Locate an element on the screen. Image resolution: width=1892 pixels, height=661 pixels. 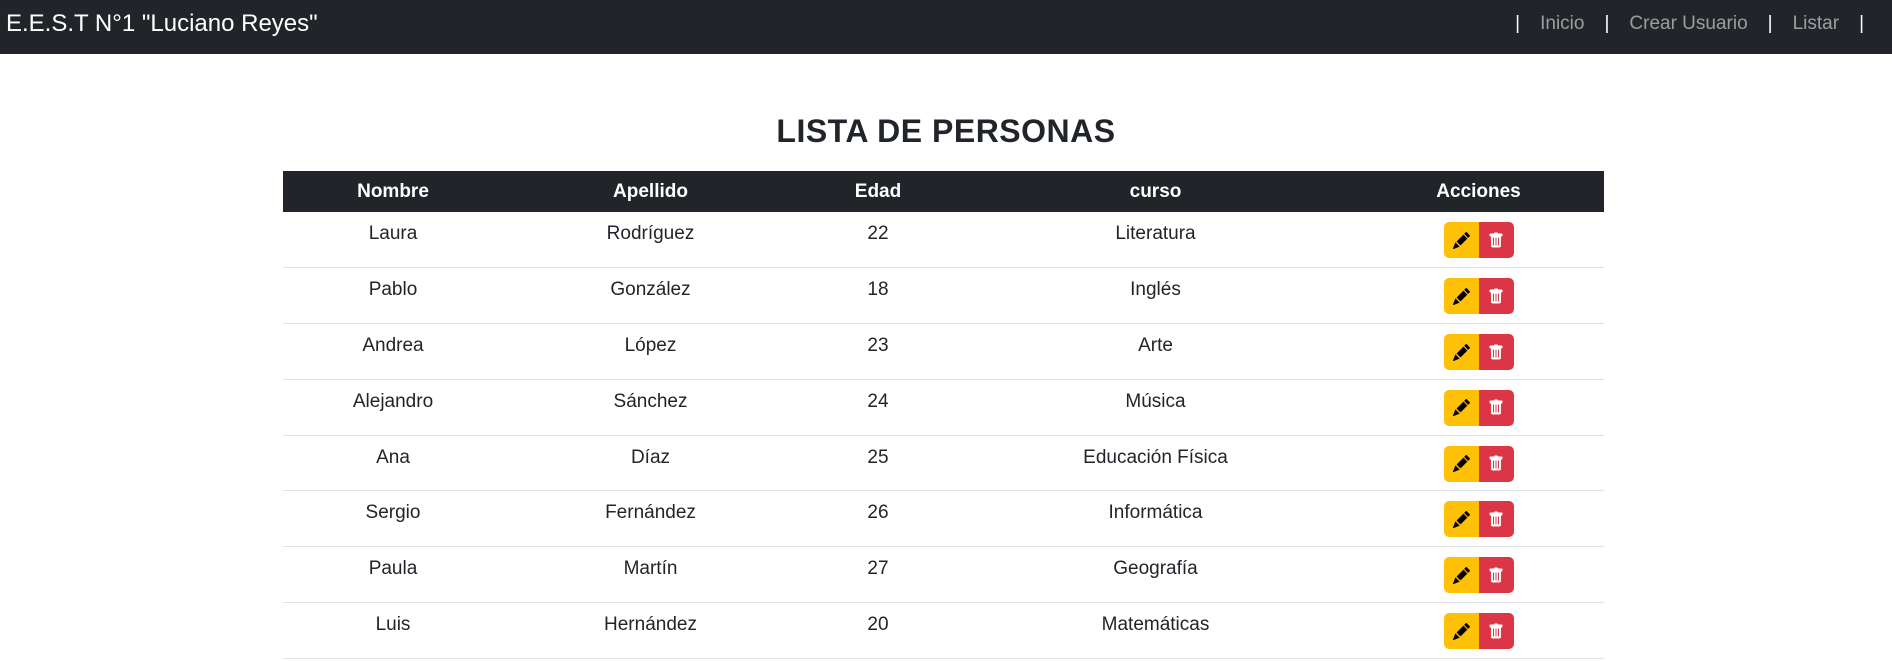
cell-nombre: Ana is located at coordinates (393, 457).